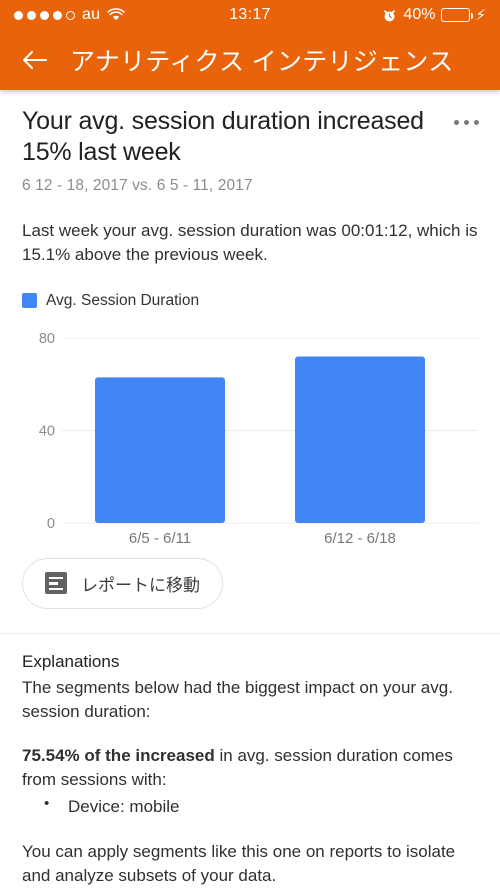  Describe the element at coordinates (262, 537) in the screenshot. I see `chart-x-axis-labels: 6/5 - 6/11 6/12 - 6/18` at that location.